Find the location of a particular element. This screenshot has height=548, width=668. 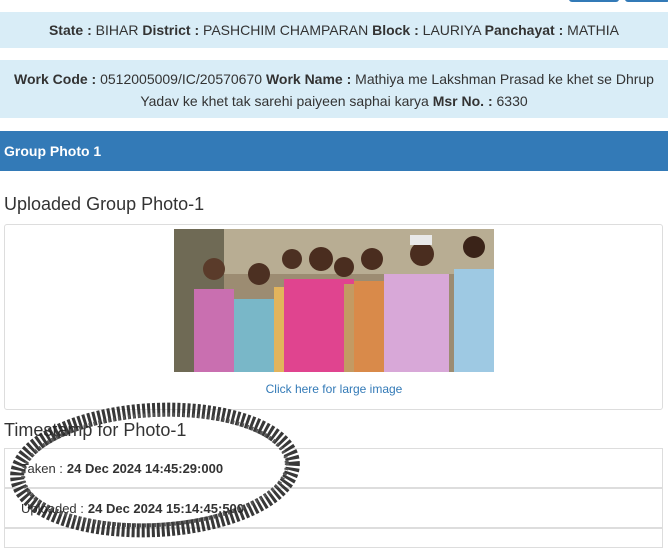

group-photo is located at coordinates (334, 300).